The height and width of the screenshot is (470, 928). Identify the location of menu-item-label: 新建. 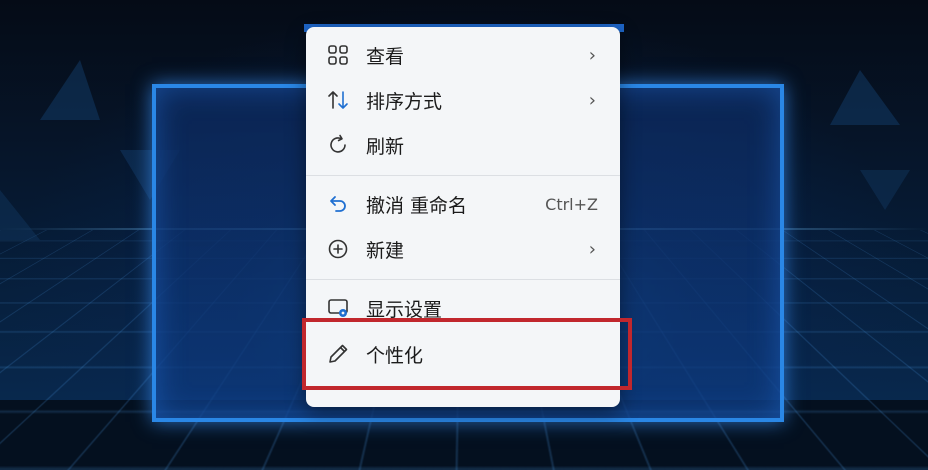
(385, 250).